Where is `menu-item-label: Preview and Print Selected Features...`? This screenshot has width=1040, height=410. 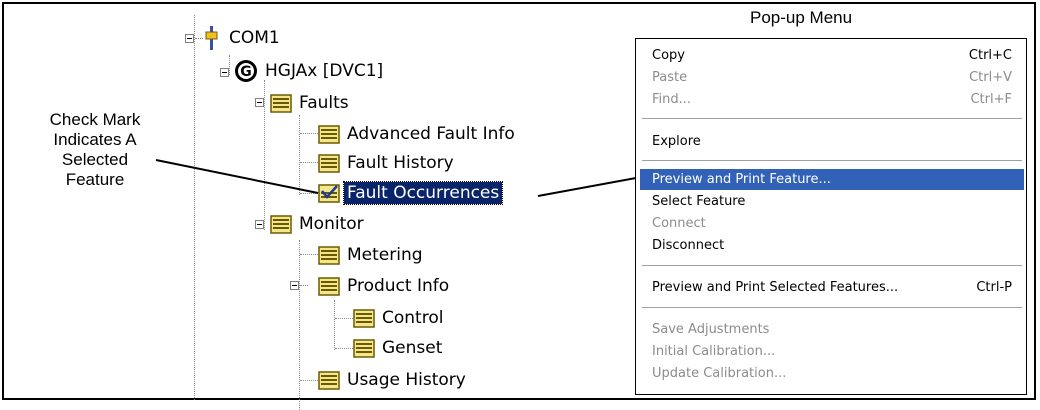 menu-item-label: Preview and Print Selected Features... is located at coordinates (775, 287).